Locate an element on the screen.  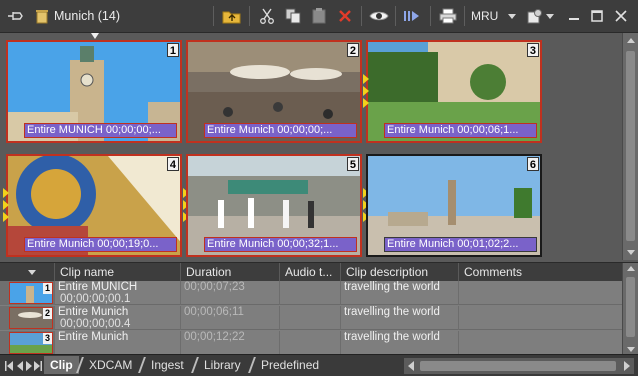
clip-number: 4 is located at coordinates (172, 164).